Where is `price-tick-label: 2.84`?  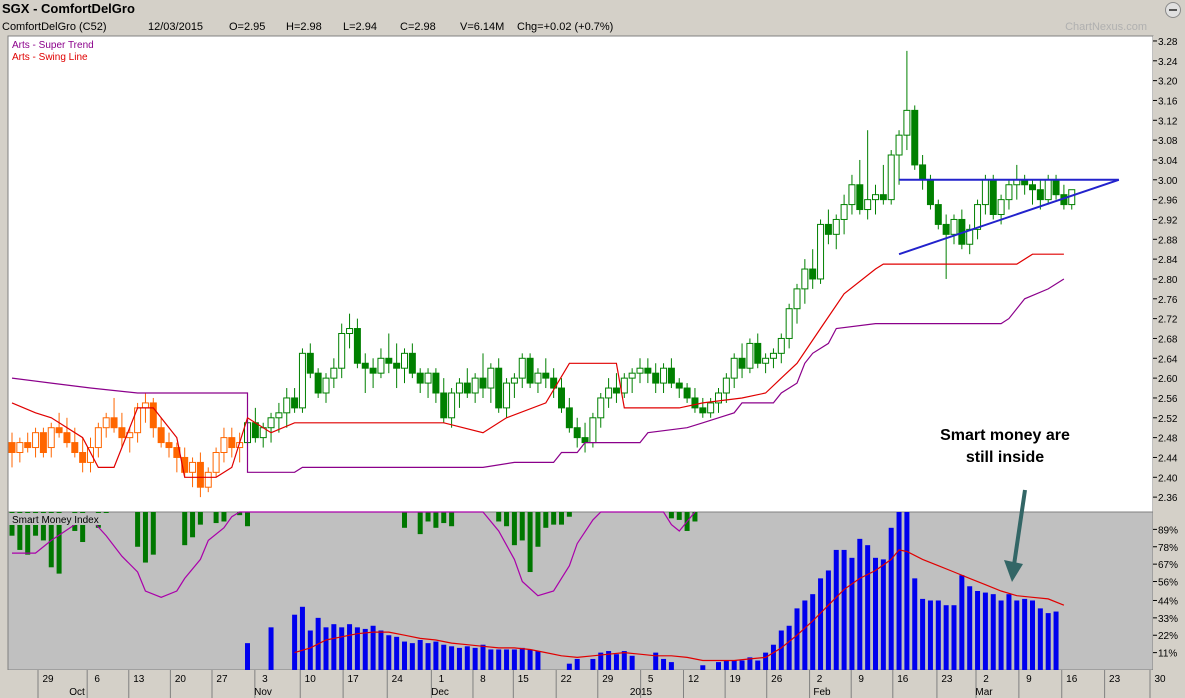
price-tick-label: 2.84 is located at coordinates (1168, 260).